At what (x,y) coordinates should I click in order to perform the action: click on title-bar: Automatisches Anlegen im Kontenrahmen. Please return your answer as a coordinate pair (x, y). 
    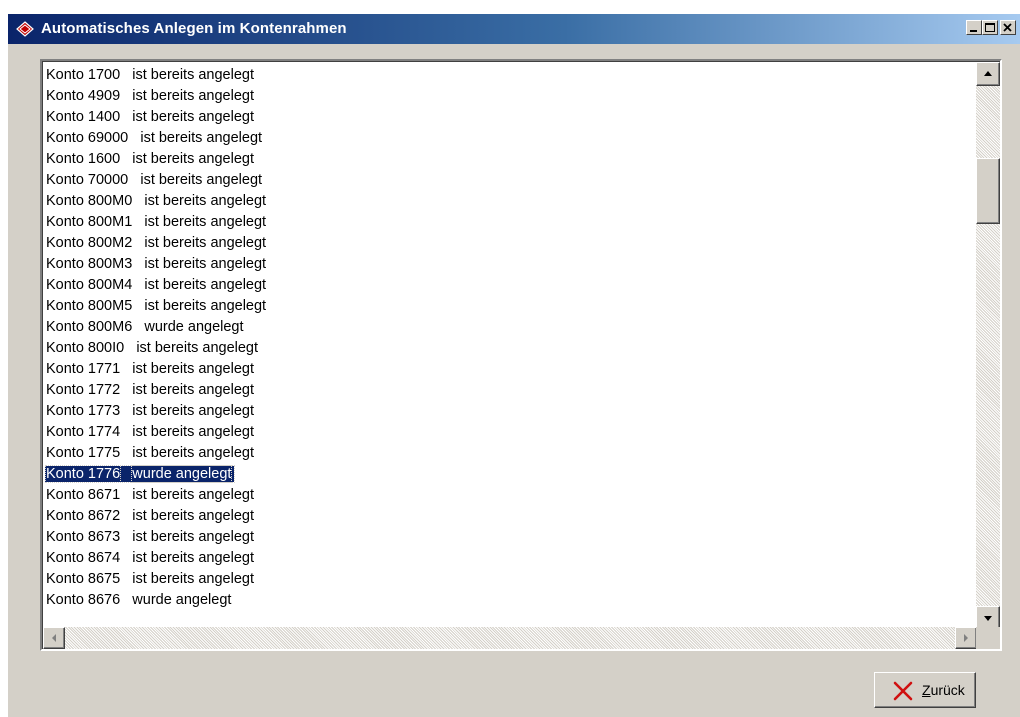
    Looking at the image, I should click on (514, 29).